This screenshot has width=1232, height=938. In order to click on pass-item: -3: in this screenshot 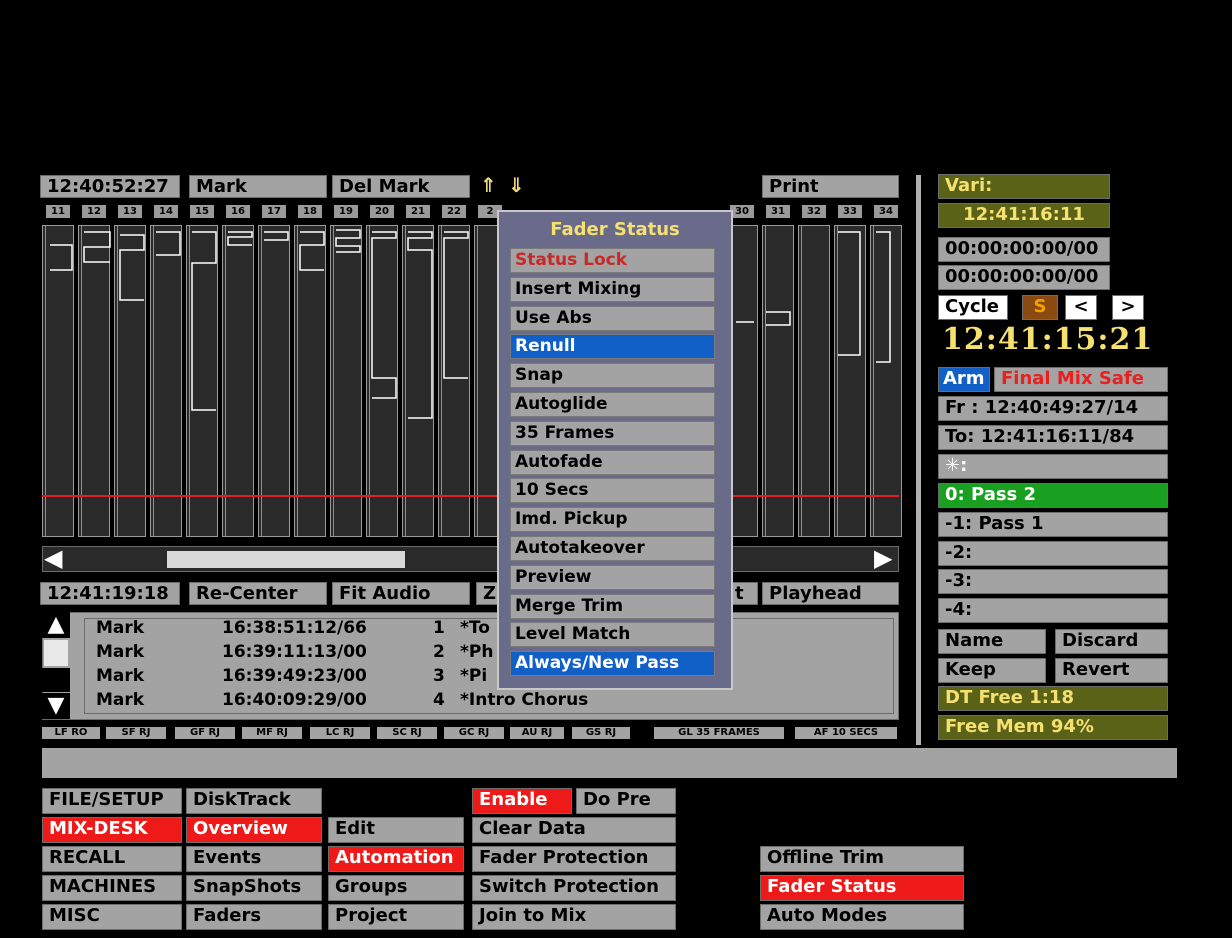, I will do `click(1053, 582)`.